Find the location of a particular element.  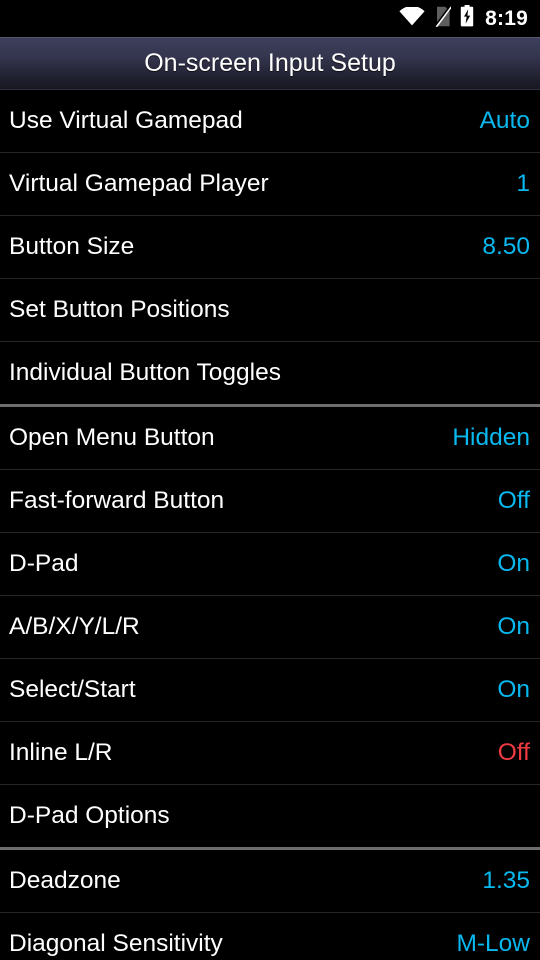

settings-row-label: Select/Start is located at coordinates (72, 689).